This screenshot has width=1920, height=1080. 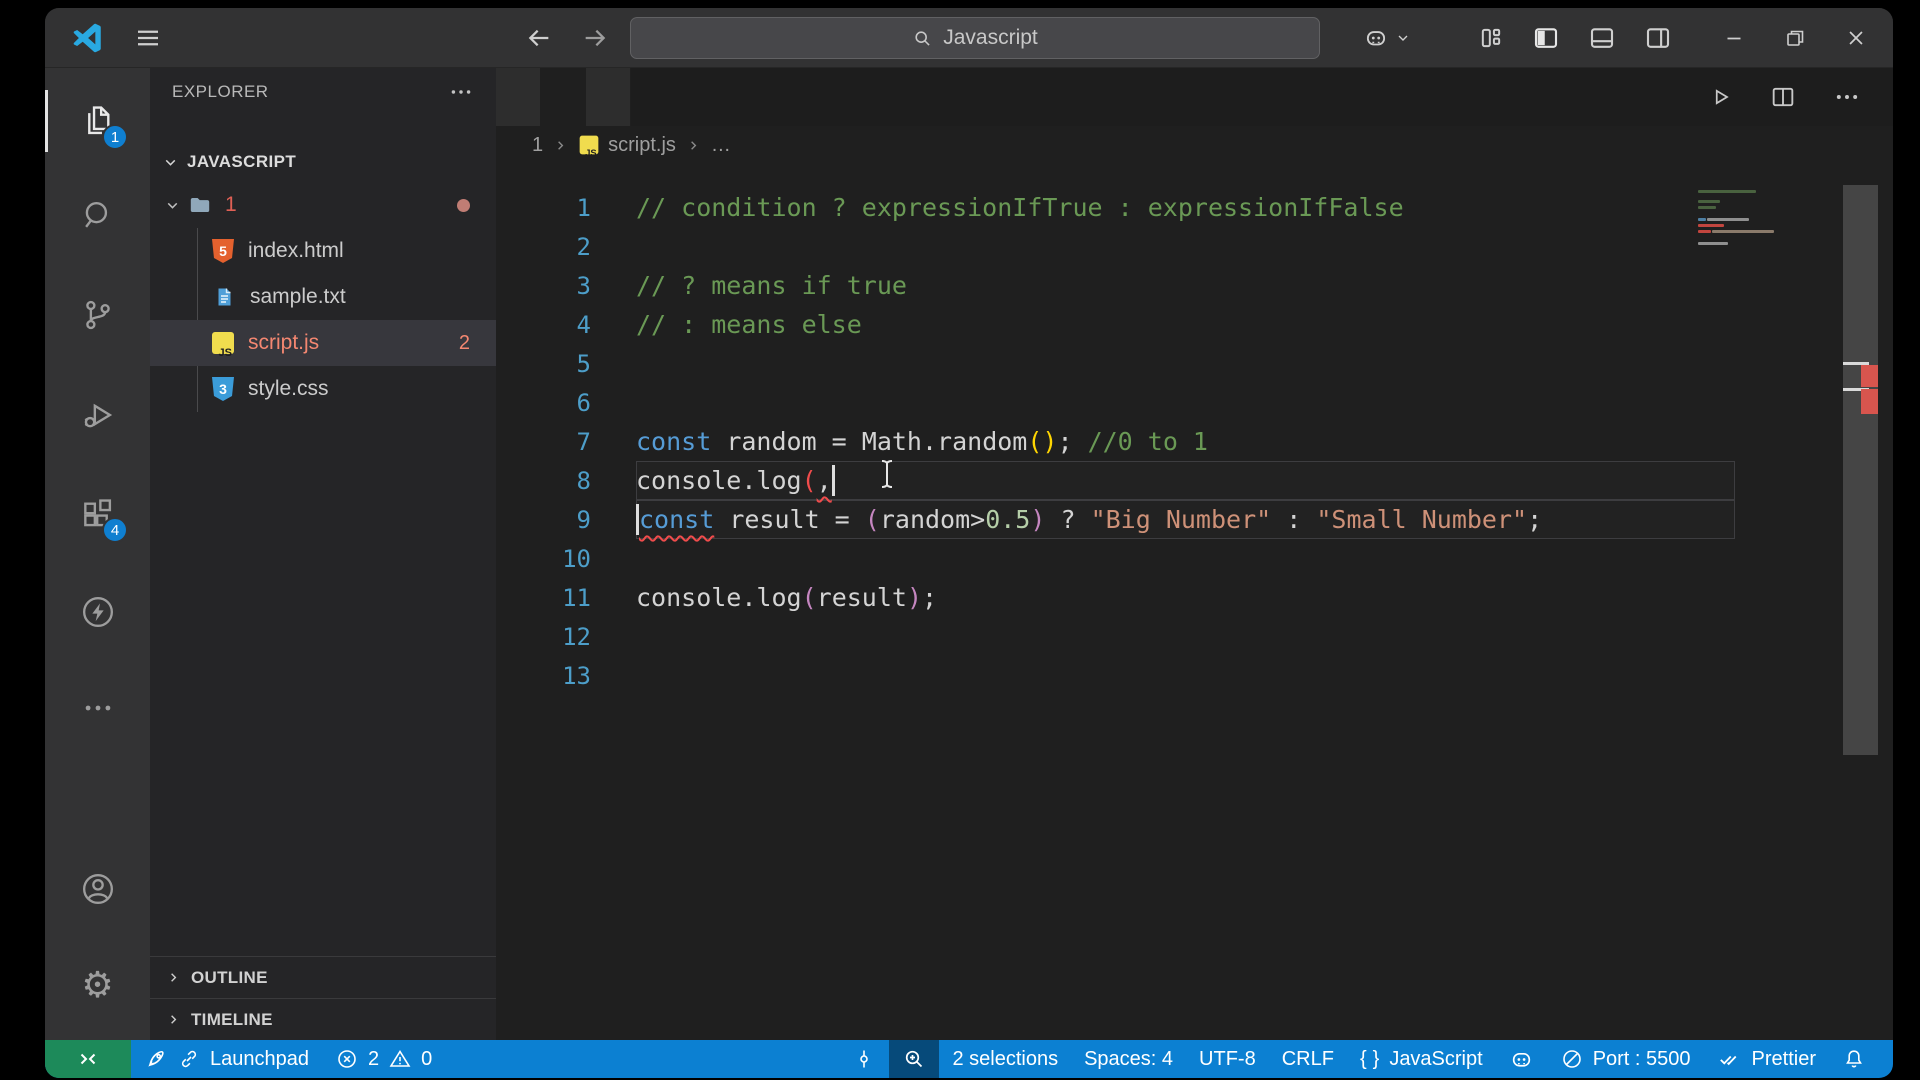 What do you see at coordinates (824, 480) in the screenshot?
I see `code-token: ,` at bounding box center [824, 480].